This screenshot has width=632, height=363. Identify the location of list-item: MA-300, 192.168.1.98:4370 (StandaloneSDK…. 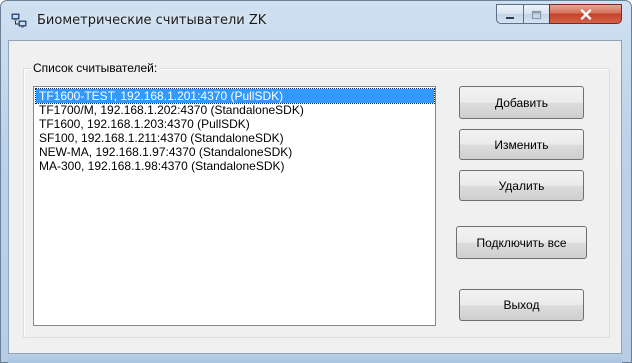
(162, 166).